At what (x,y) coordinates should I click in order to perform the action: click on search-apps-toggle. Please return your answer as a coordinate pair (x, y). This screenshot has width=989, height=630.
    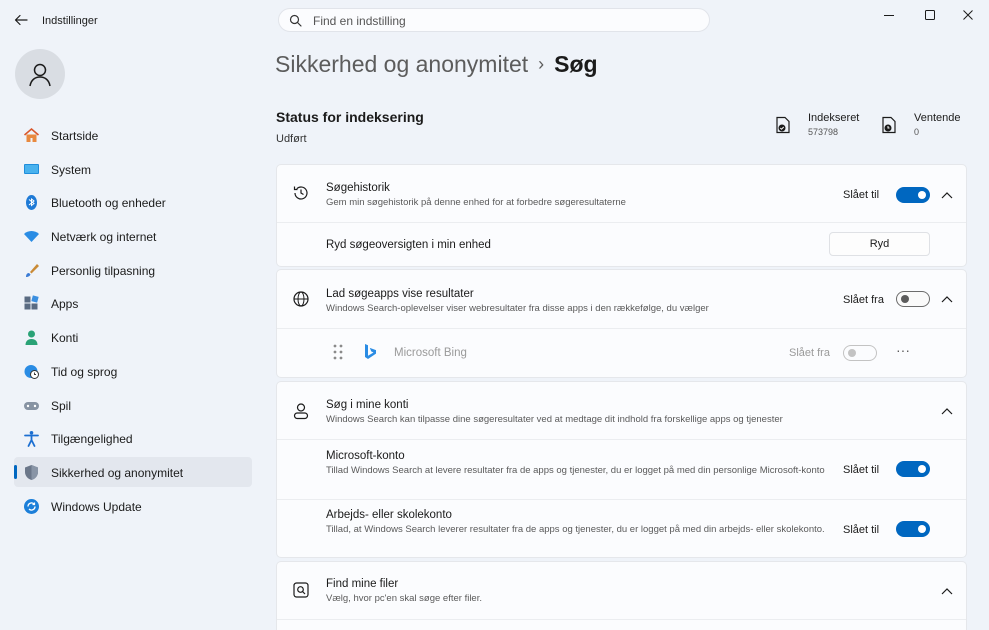
    Looking at the image, I should click on (913, 299).